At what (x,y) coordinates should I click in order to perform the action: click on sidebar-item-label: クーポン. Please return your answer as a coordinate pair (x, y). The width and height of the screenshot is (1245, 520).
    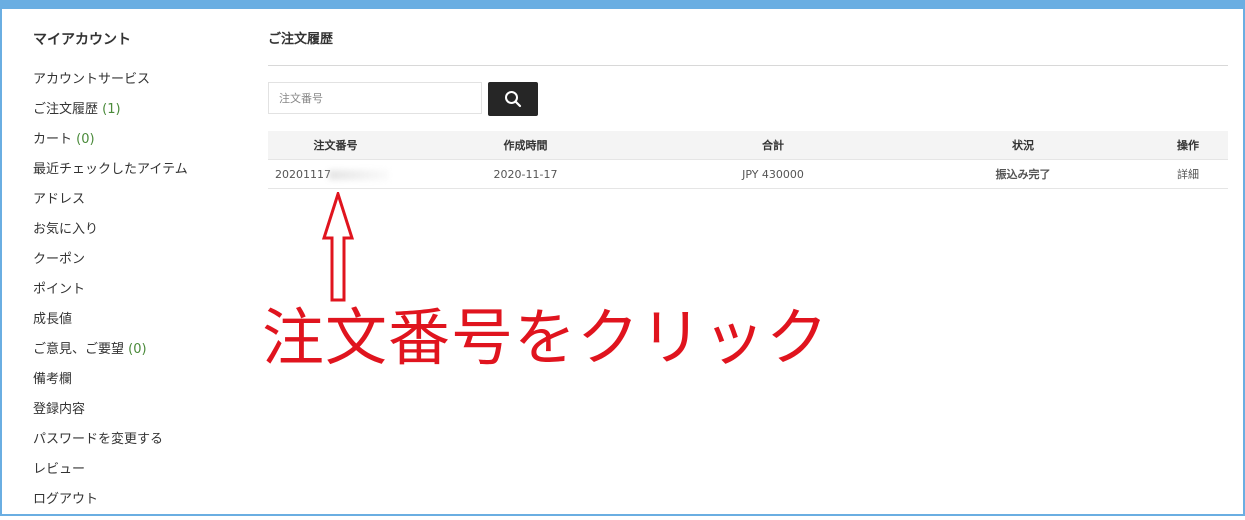
    Looking at the image, I should click on (59, 259).